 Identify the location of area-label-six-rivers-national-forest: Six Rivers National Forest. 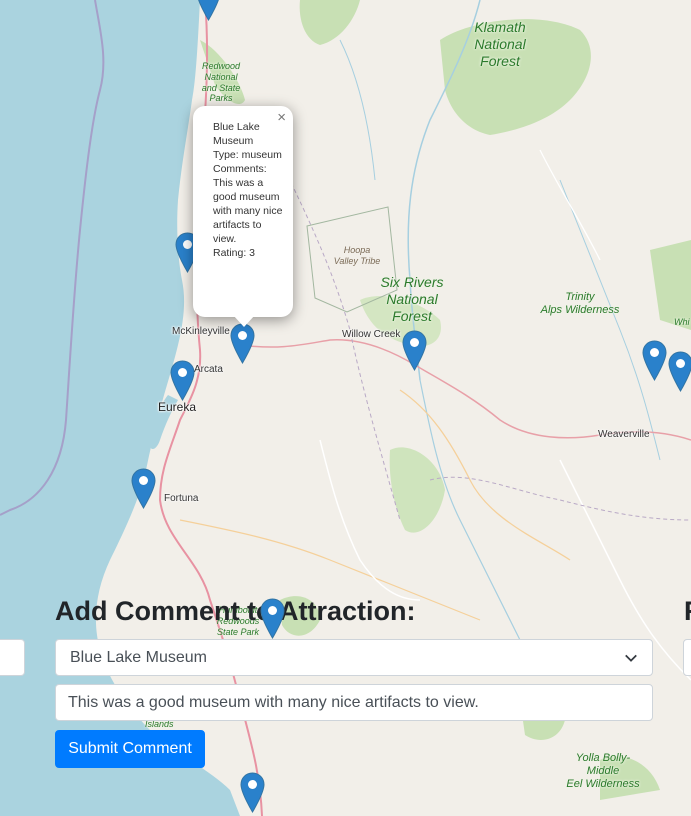
(412, 299).